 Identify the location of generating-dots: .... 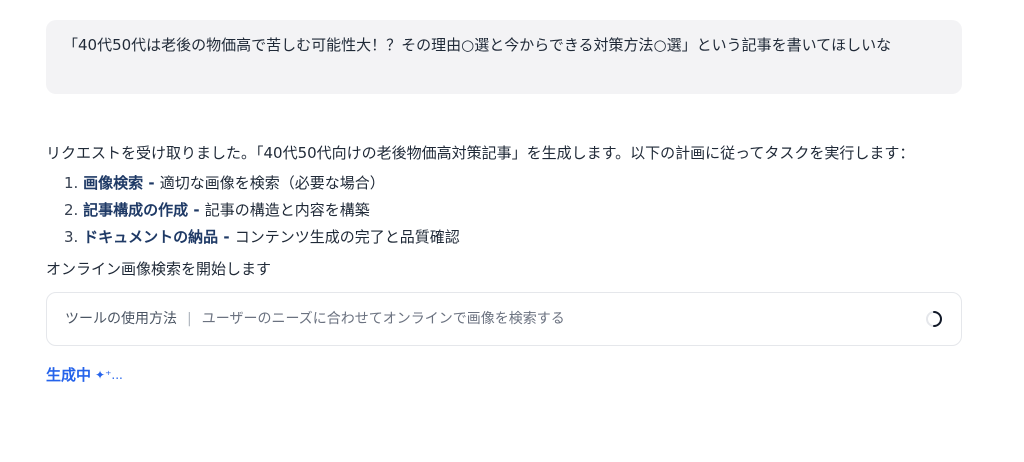
(117, 375).